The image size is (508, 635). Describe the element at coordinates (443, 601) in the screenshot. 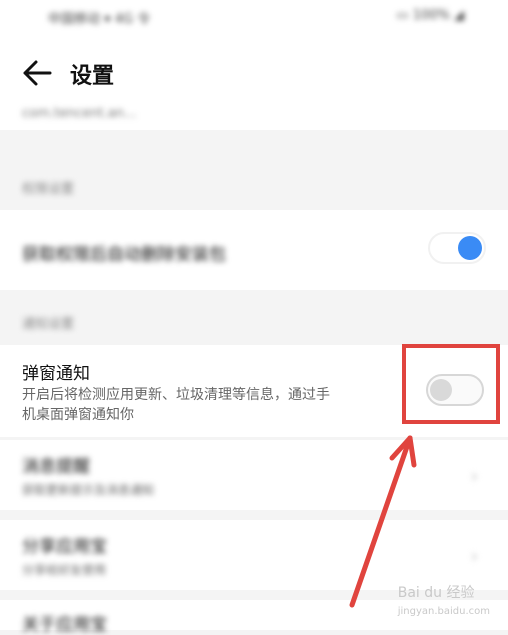

I see `watermark: Bai du 经验 jingyan.baidu.com` at that location.